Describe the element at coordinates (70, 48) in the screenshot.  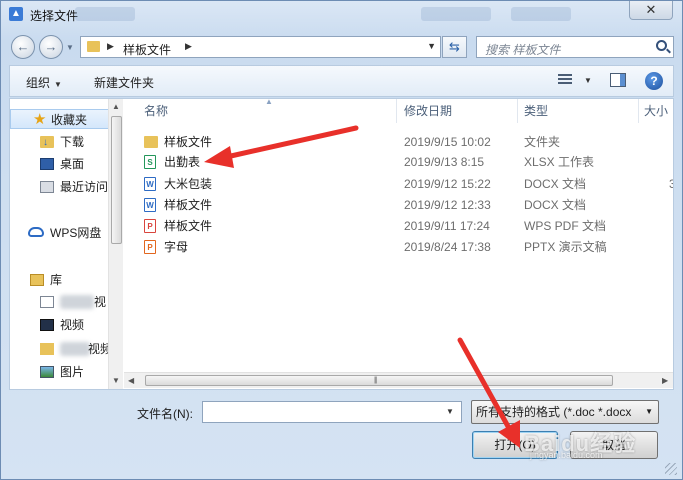
I see `recent-pages-dropdown: ▼` at that location.